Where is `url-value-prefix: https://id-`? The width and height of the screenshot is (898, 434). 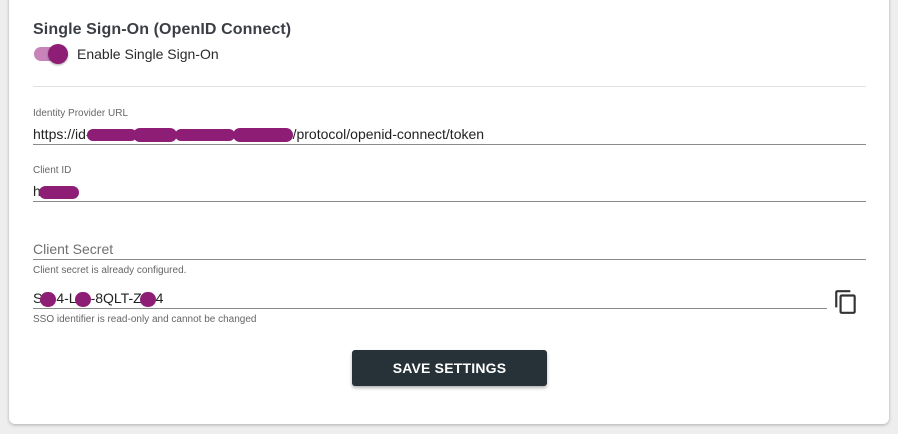
url-value-prefix: https://id- is located at coordinates (62, 134).